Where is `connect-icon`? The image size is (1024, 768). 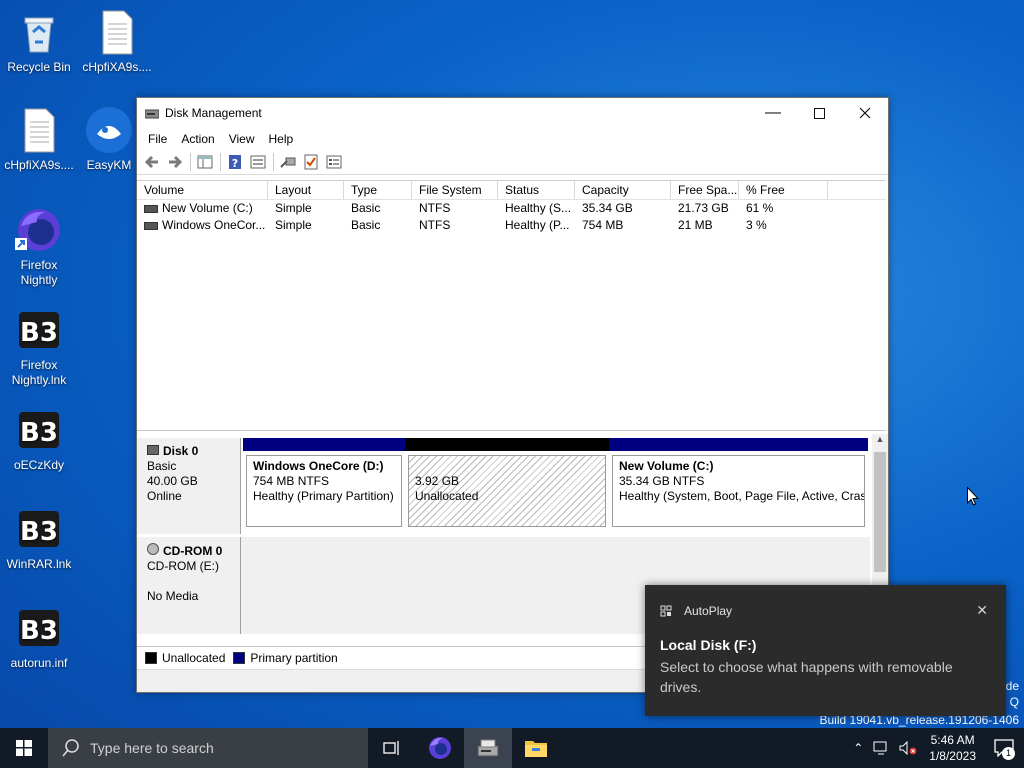 connect-icon is located at coordinates (288, 162).